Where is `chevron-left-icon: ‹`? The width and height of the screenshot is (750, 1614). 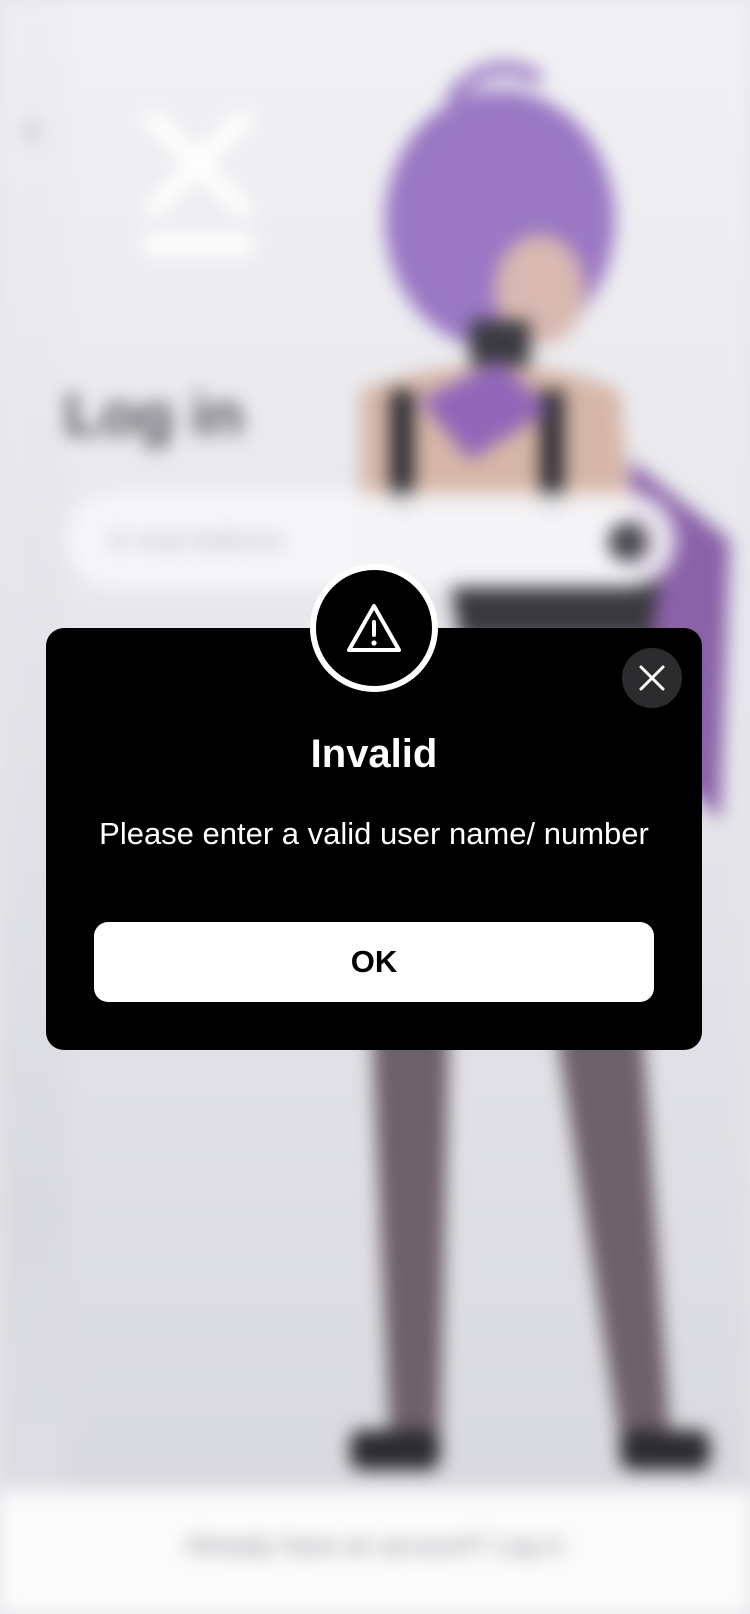
chevron-left-icon: ‹ is located at coordinates (44, 129).